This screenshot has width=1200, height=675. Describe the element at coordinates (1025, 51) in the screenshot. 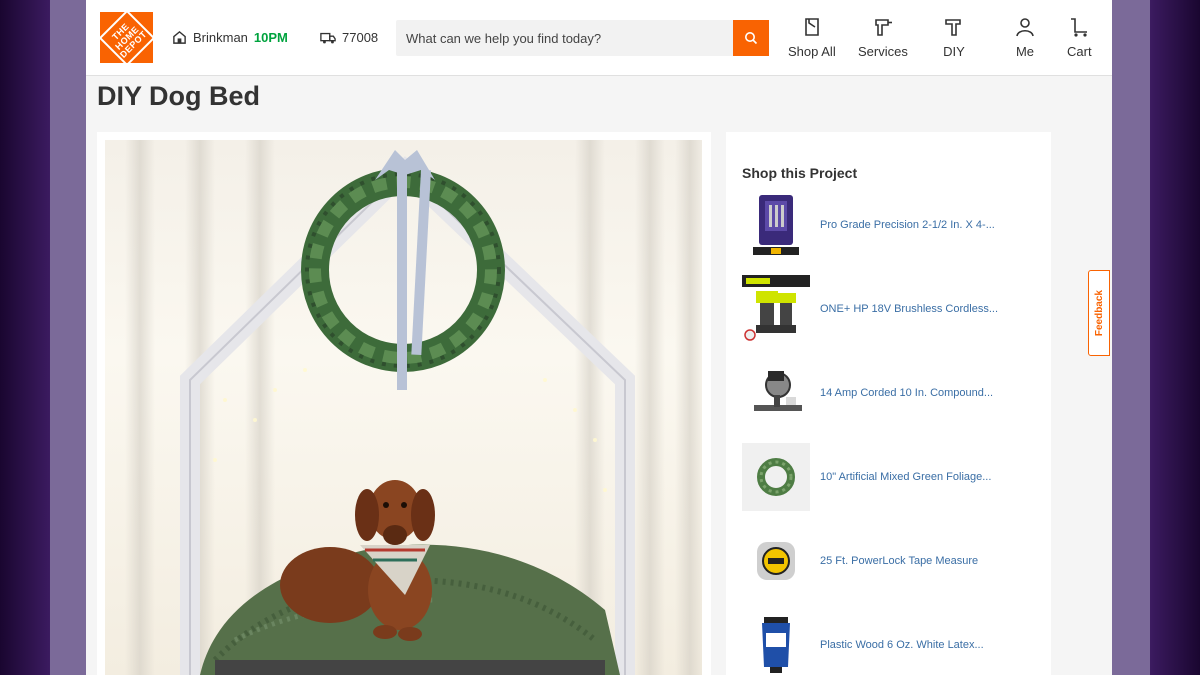

I see `nav-label: Me` at that location.